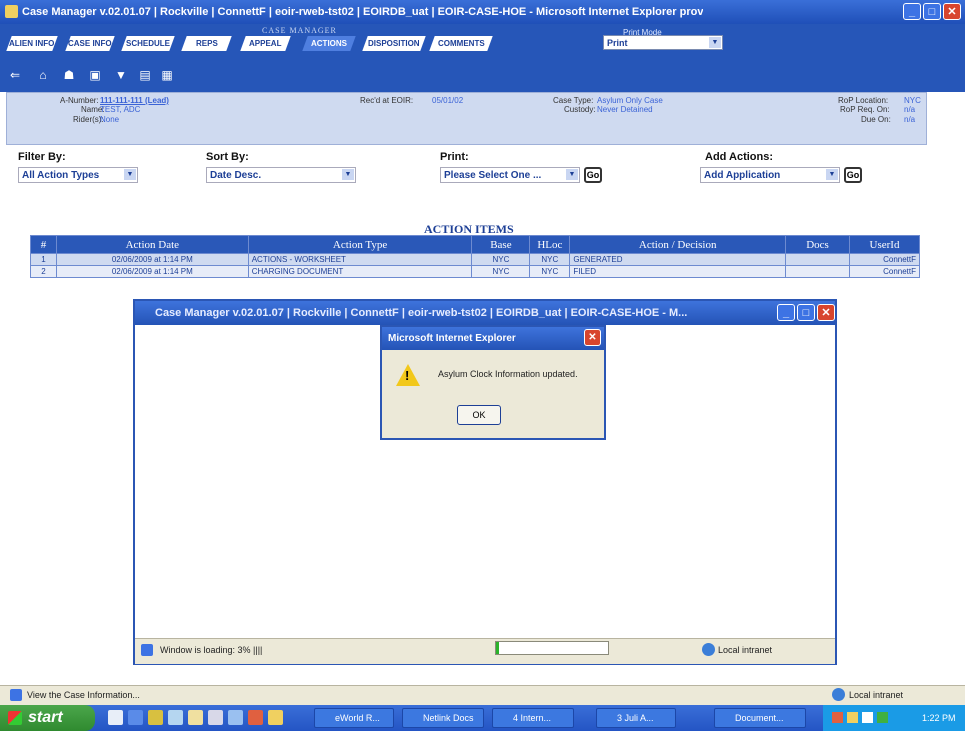 The image size is (965, 731). Describe the element at coordinates (952, 11) in the screenshot. I see `close-button: ✕` at that location.